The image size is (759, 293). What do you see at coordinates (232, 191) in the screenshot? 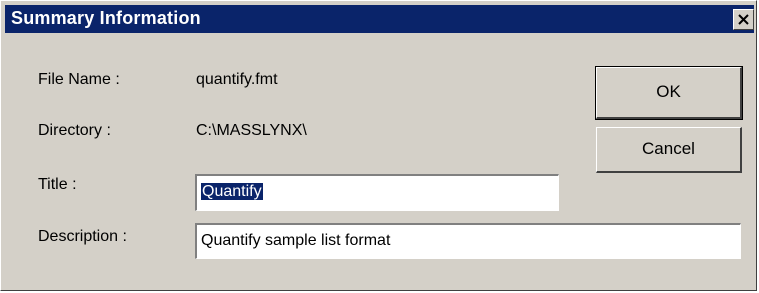
I see `title-field-value: Quantify` at bounding box center [232, 191].